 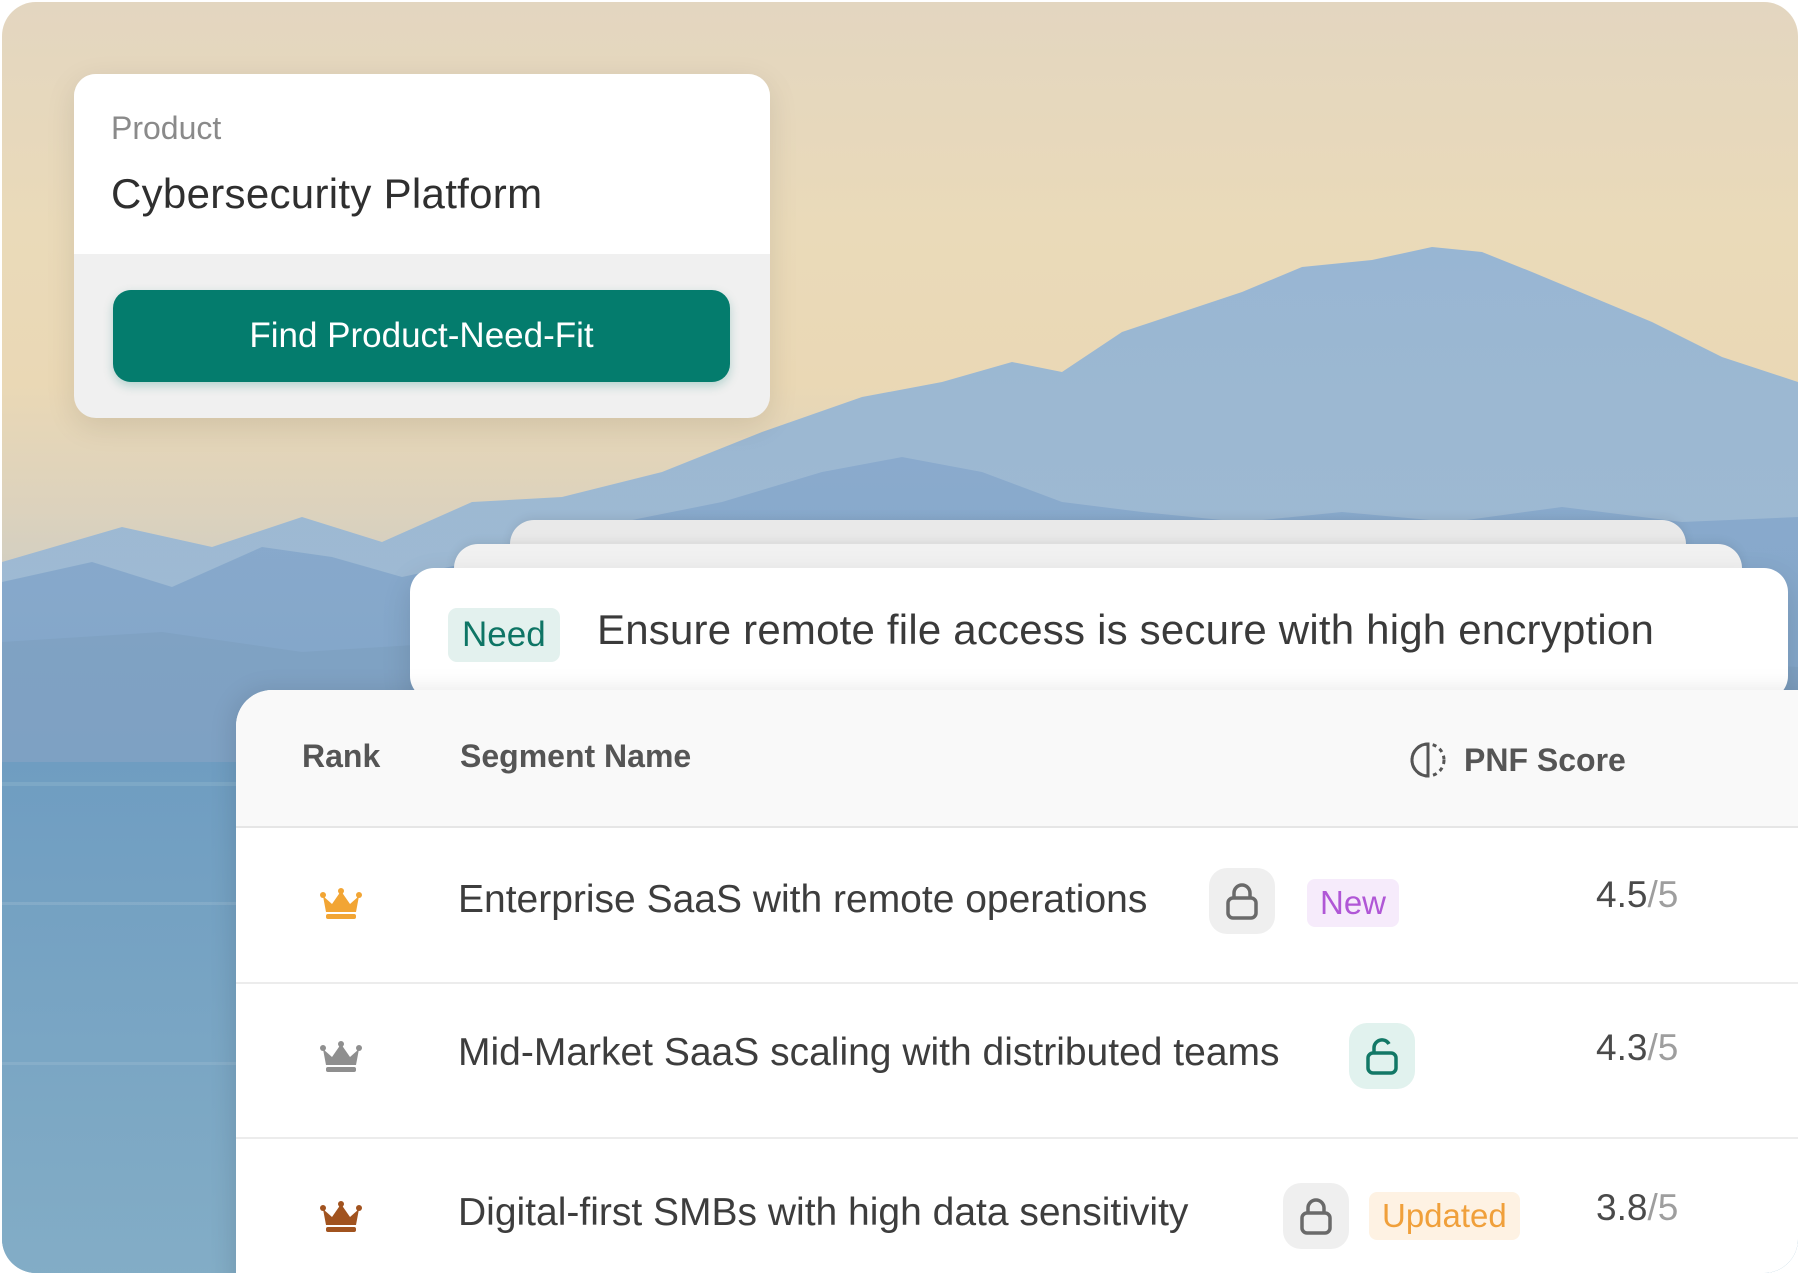 What do you see at coordinates (1017, 759) in the screenshot?
I see `table-header: Rank Segment Name PNF Score` at bounding box center [1017, 759].